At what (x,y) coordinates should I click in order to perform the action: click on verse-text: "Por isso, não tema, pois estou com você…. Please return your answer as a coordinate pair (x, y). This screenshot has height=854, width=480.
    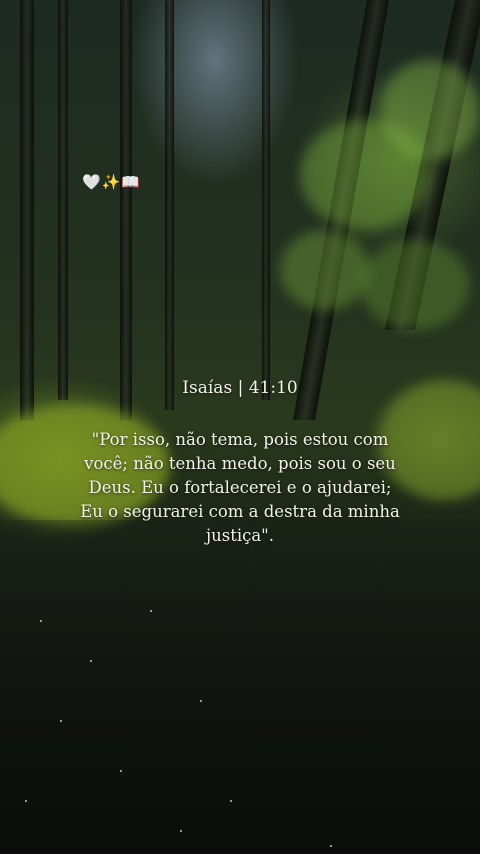
    Looking at the image, I should click on (240, 487).